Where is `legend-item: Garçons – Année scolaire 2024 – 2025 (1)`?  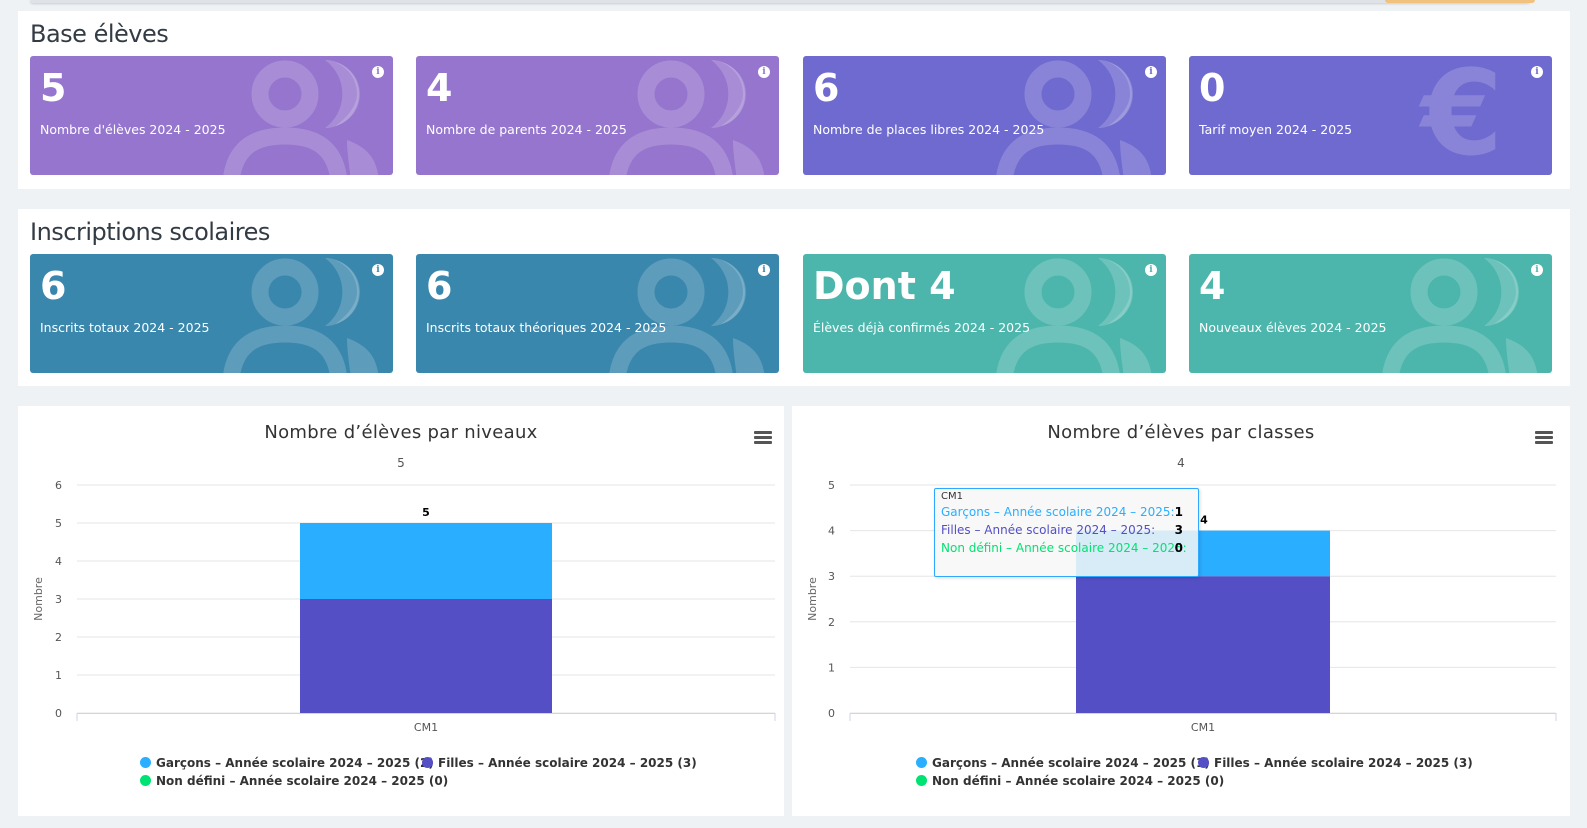 legend-item: Garçons – Année scolaire 2024 – 2025 (1) is located at coordinates (1063, 763).